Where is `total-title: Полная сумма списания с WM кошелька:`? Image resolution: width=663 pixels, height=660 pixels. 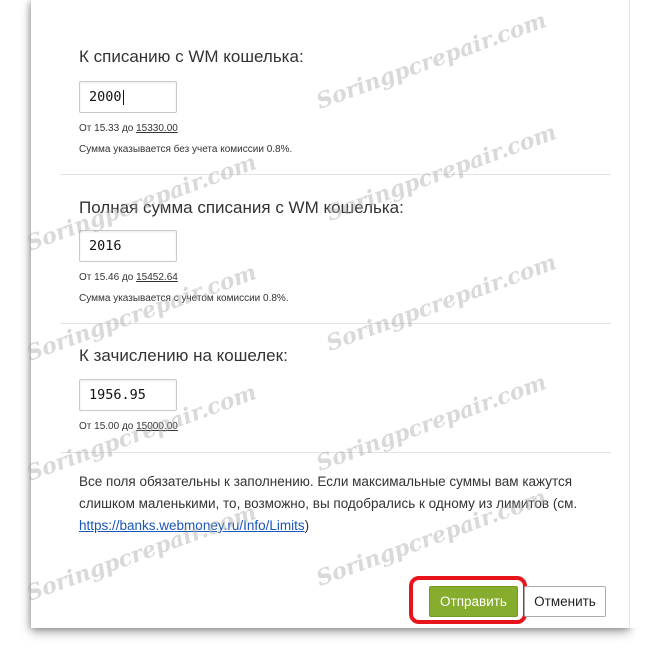
total-title: Полная сумма списания с WM кошелька: is located at coordinates (241, 207).